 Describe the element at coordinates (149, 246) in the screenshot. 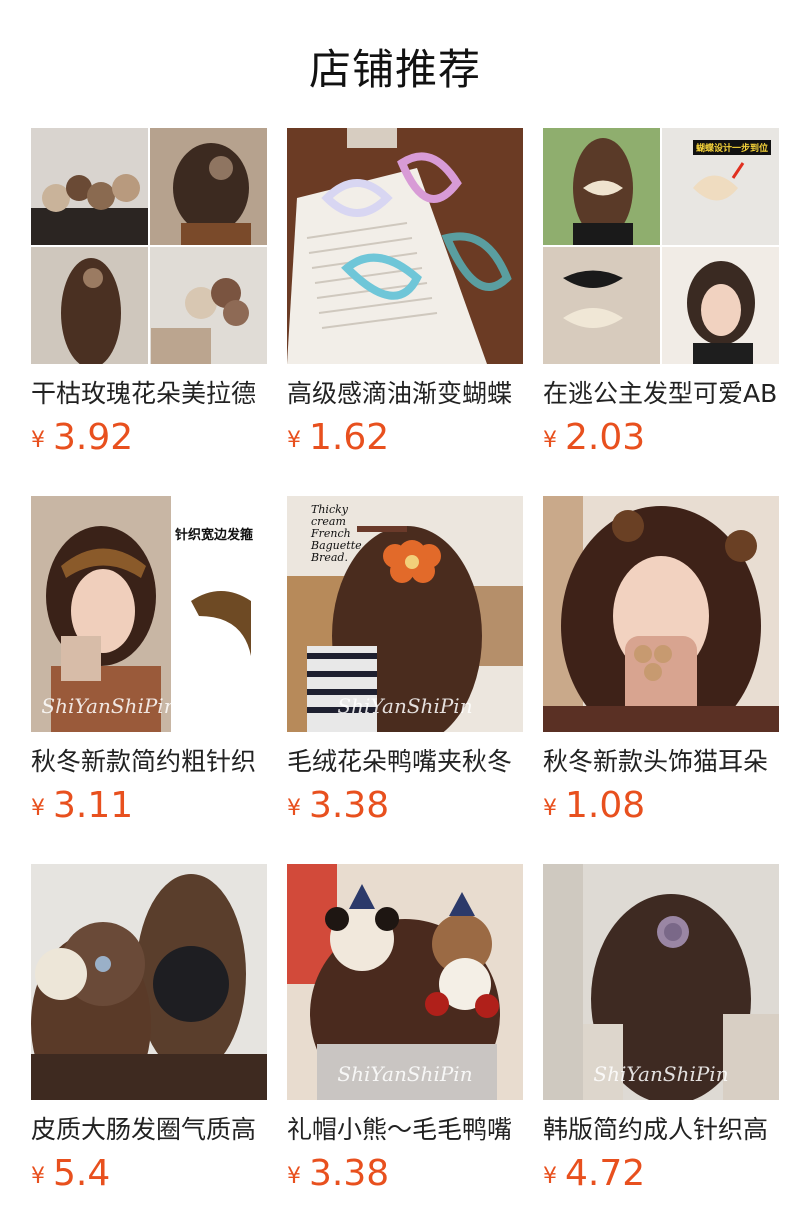

I see `rose-hairclip-photo` at that location.